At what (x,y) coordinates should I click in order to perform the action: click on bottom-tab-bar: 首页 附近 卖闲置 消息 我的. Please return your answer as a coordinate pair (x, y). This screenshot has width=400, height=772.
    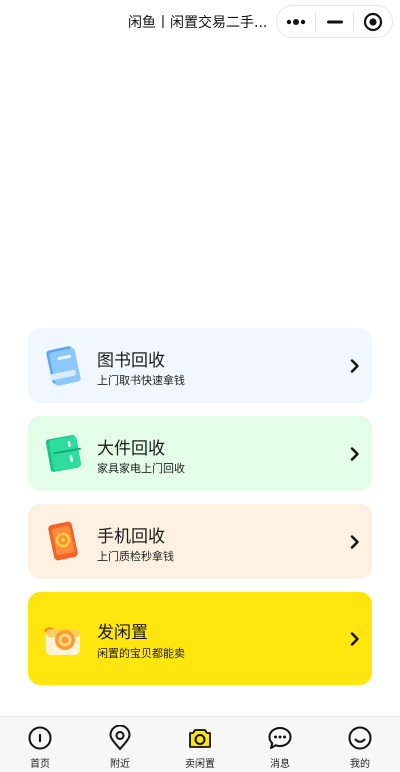
    Looking at the image, I should click on (200, 744).